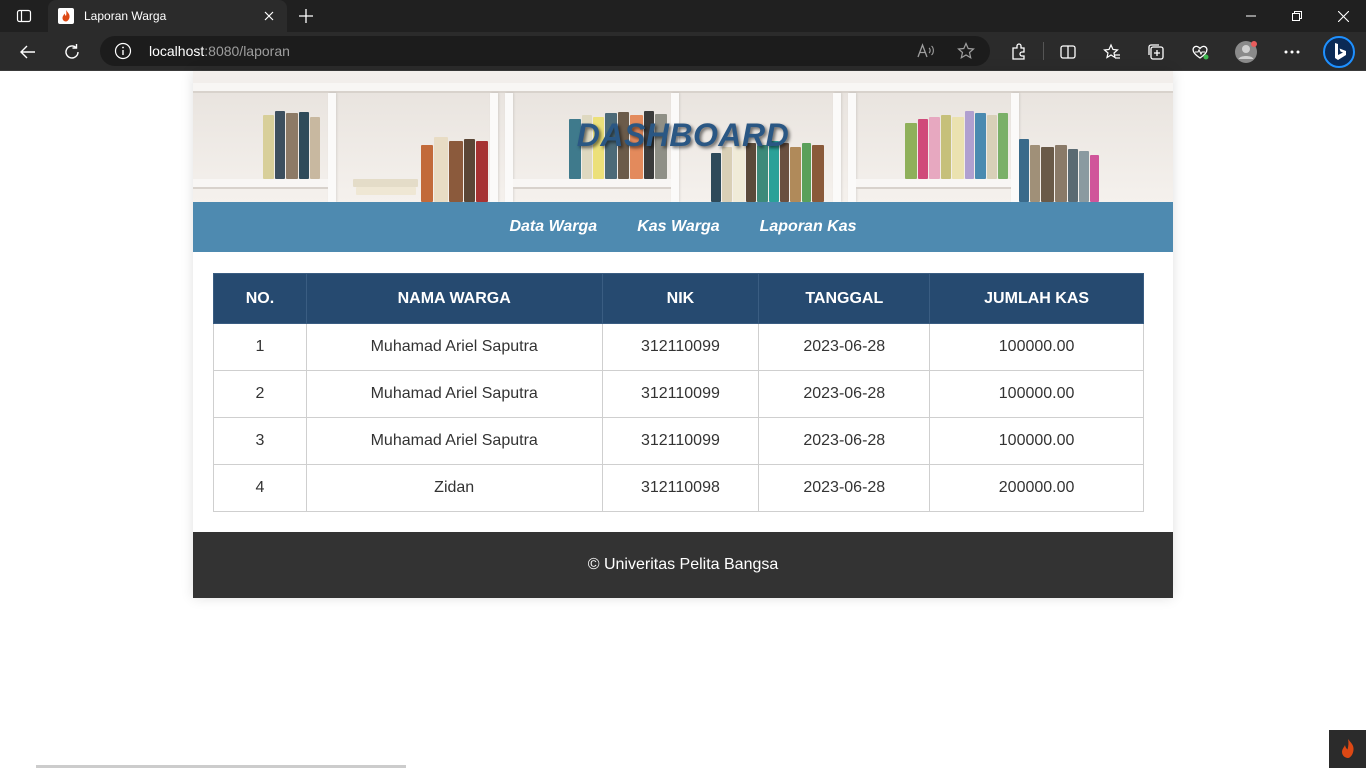 The width and height of the screenshot is (1366, 768). I want to click on table-header-row: NO. NAMA WARGA NIK TANGGAL JUMLAH KAS, so click(678, 298).